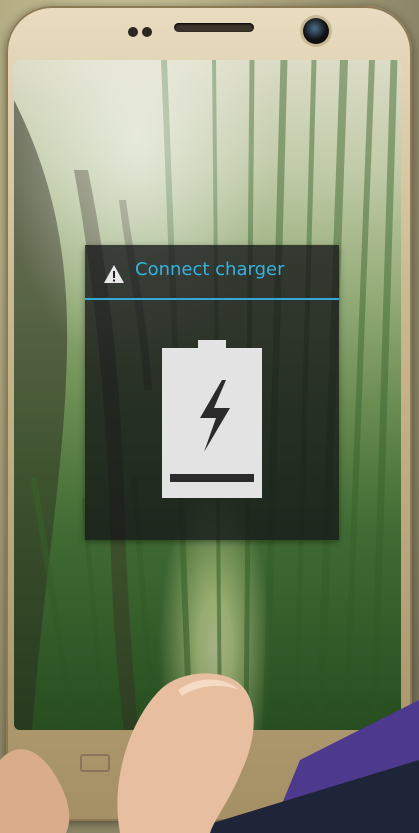  Describe the element at coordinates (212, 419) in the screenshot. I see `battery-charging-icon` at that location.